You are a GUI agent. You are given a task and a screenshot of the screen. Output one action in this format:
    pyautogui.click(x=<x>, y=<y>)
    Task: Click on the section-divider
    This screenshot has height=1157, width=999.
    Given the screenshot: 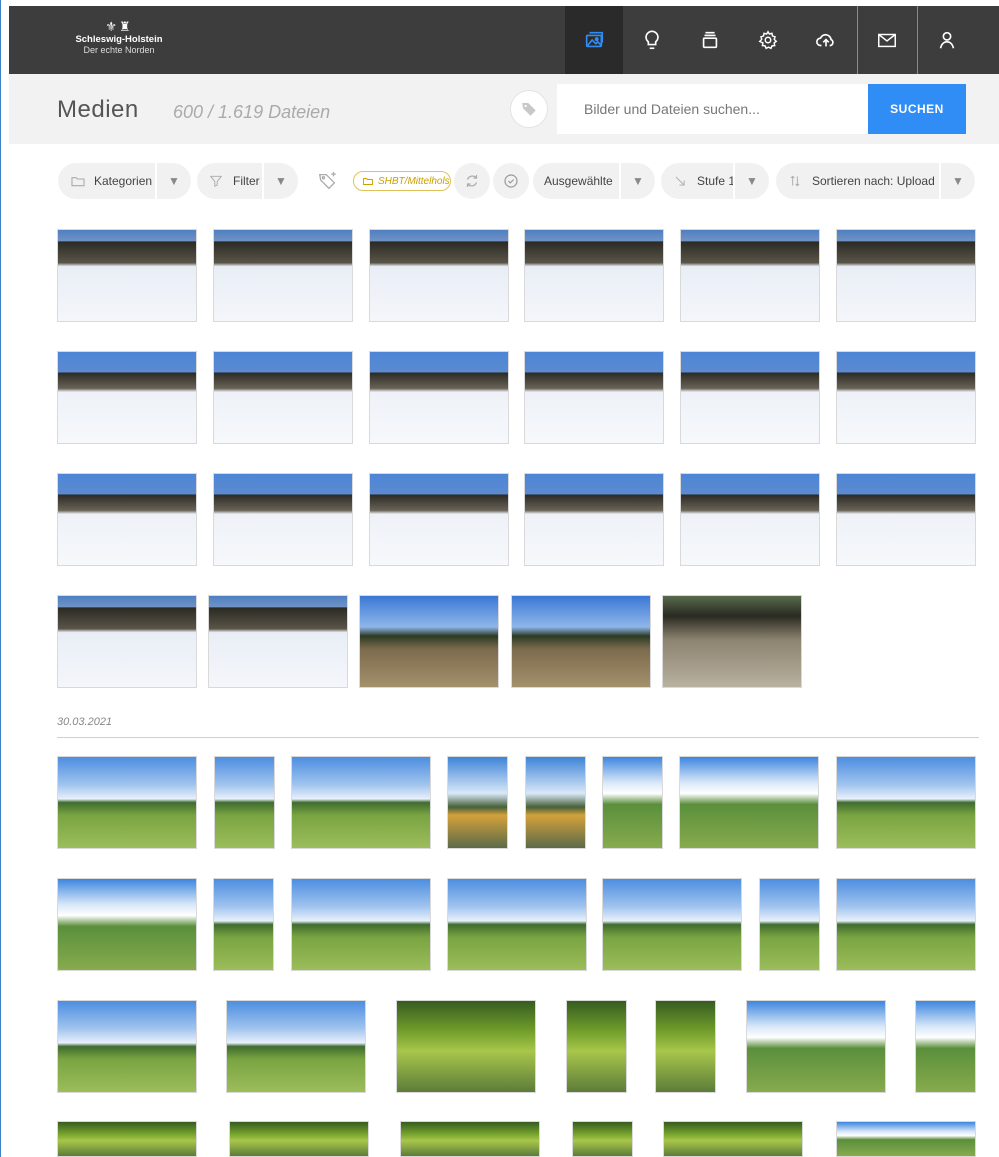 What is the action you would take?
    pyautogui.click(x=518, y=737)
    